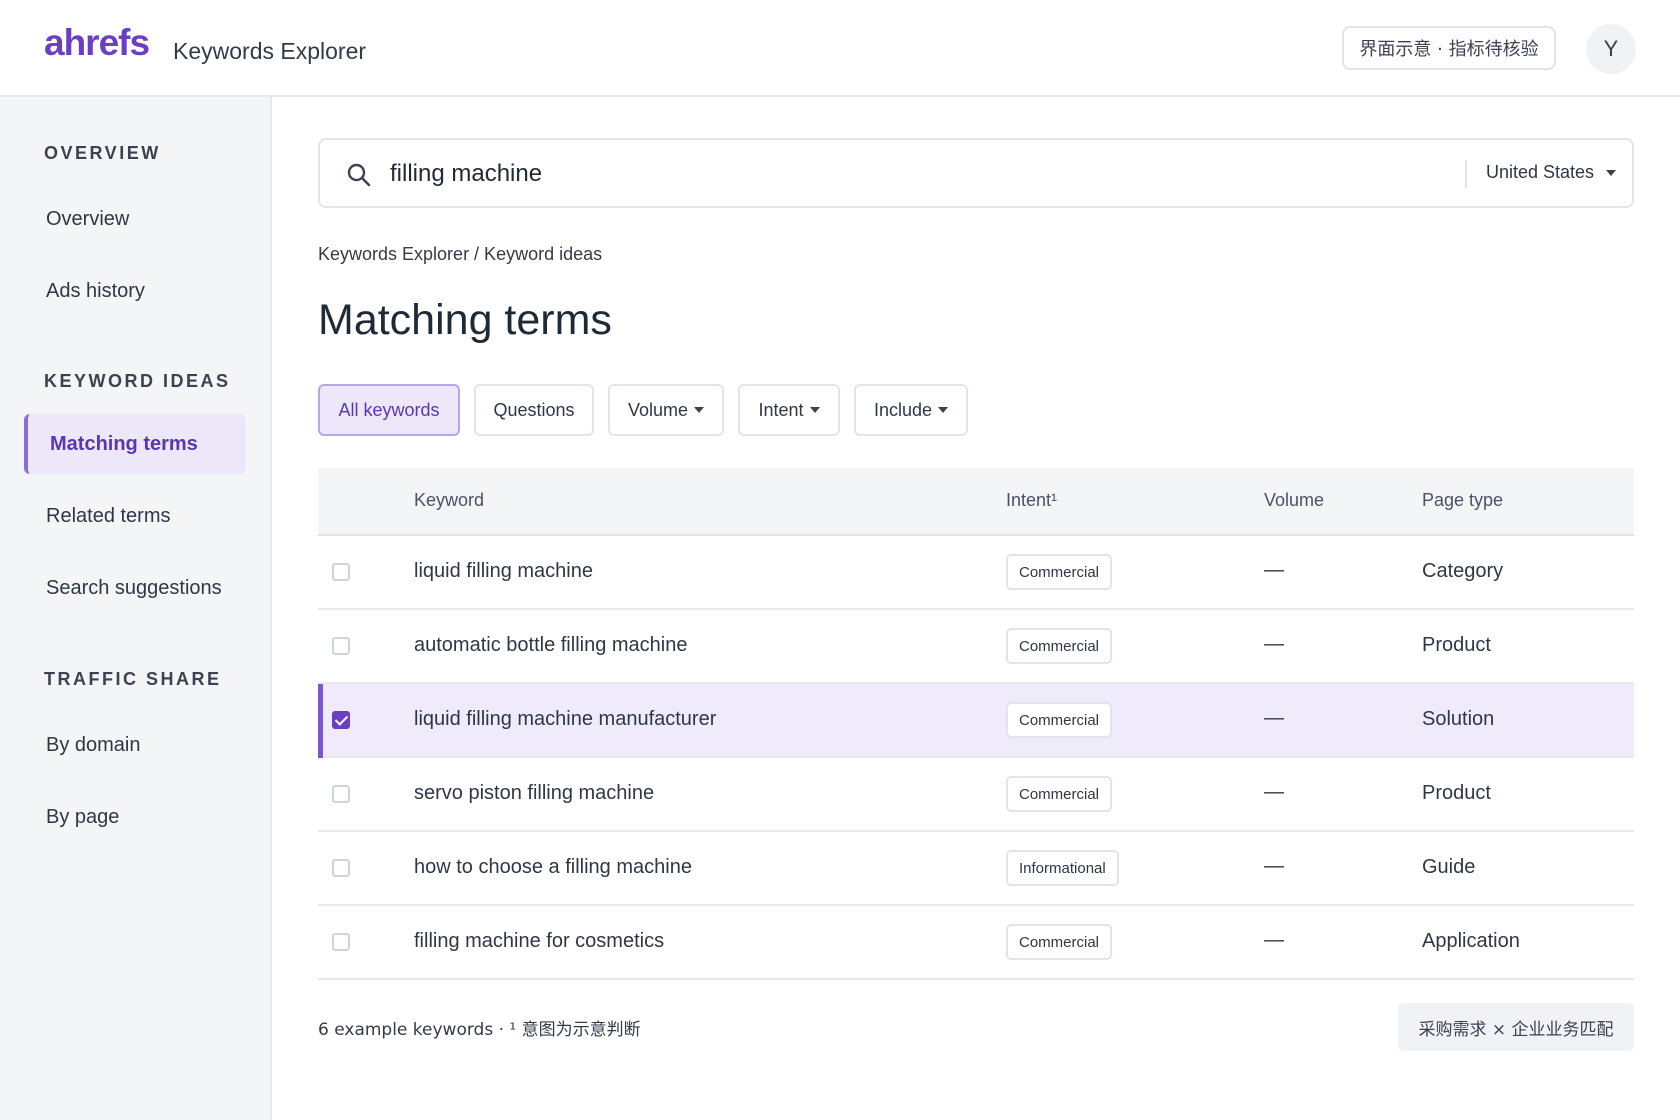 The height and width of the screenshot is (1120, 1680). Describe the element at coordinates (135, 817) in the screenshot. I see `sidebar-item-by-page: By page` at that location.